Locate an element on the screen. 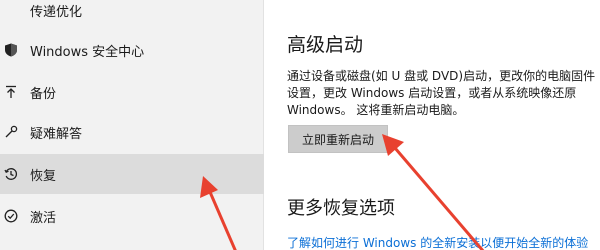  sidebar-item-label: 激活 is located at coordinates (43, 218).